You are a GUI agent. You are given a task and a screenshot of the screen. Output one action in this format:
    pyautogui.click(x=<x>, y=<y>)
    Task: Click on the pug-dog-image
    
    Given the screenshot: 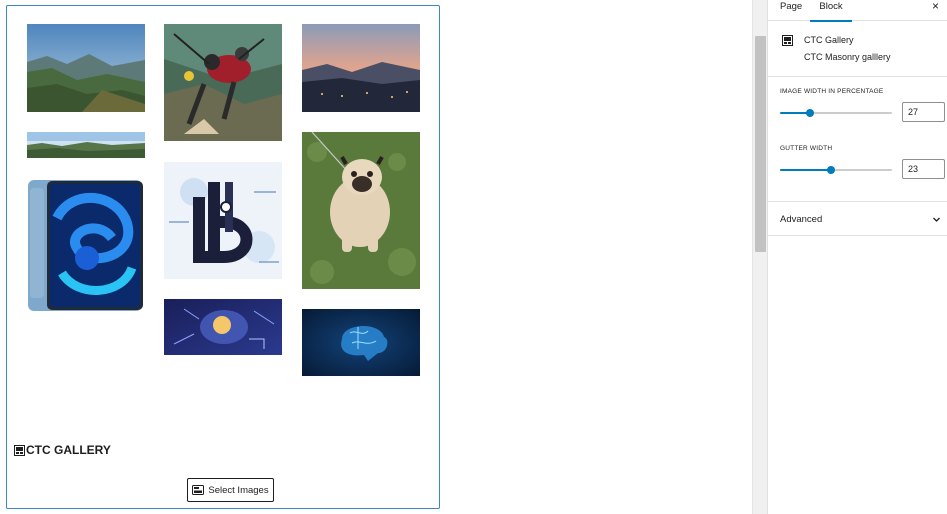 What is the action you would take?
    pyautogui.click(x=361, y=210)
    